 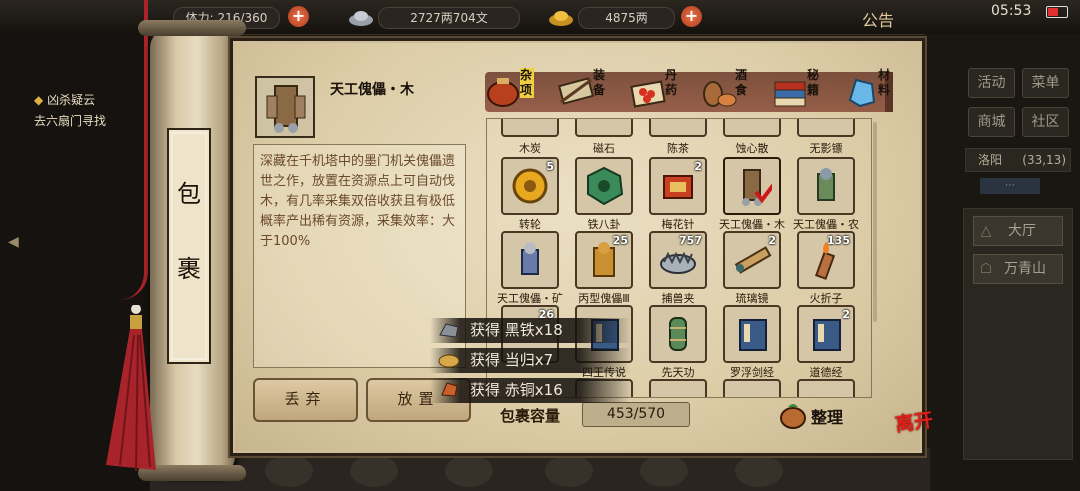 What do you see at coordinates (728, 89) in the screenshot?
I see `tab-wine-food: 酒食` at bounding box center [728, 89].